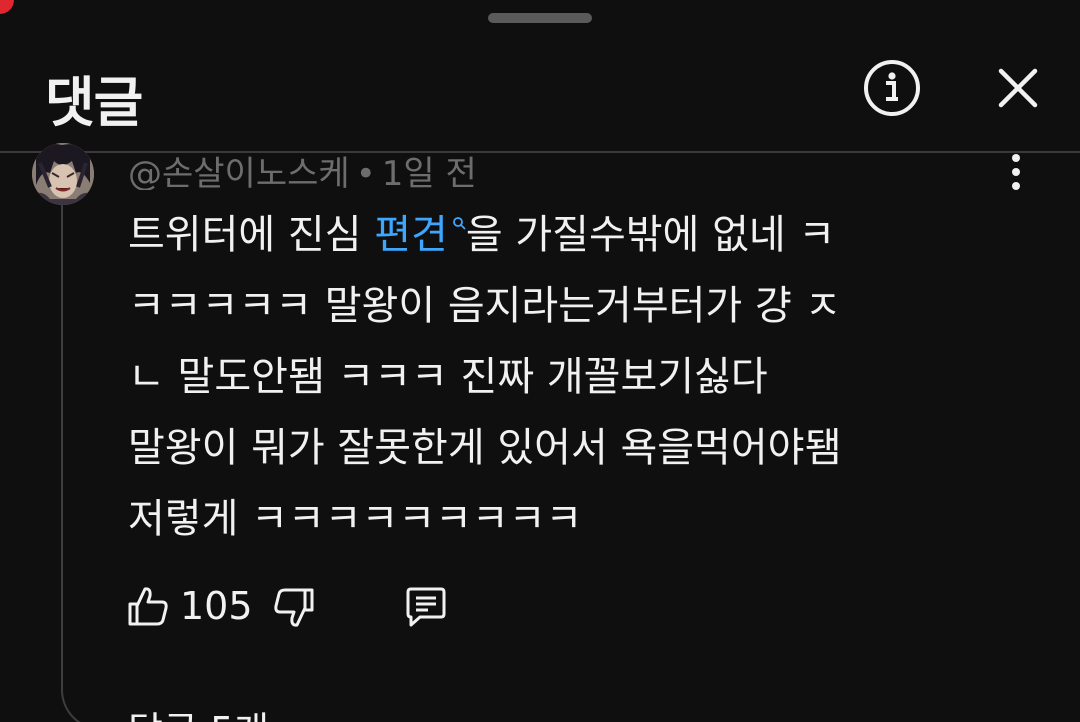 Image resolution: width=1080 pixels, height=722 pixels. Describe the element at coordinates (294, 608) in the screenshot. I see `dislike-icon` at that location.